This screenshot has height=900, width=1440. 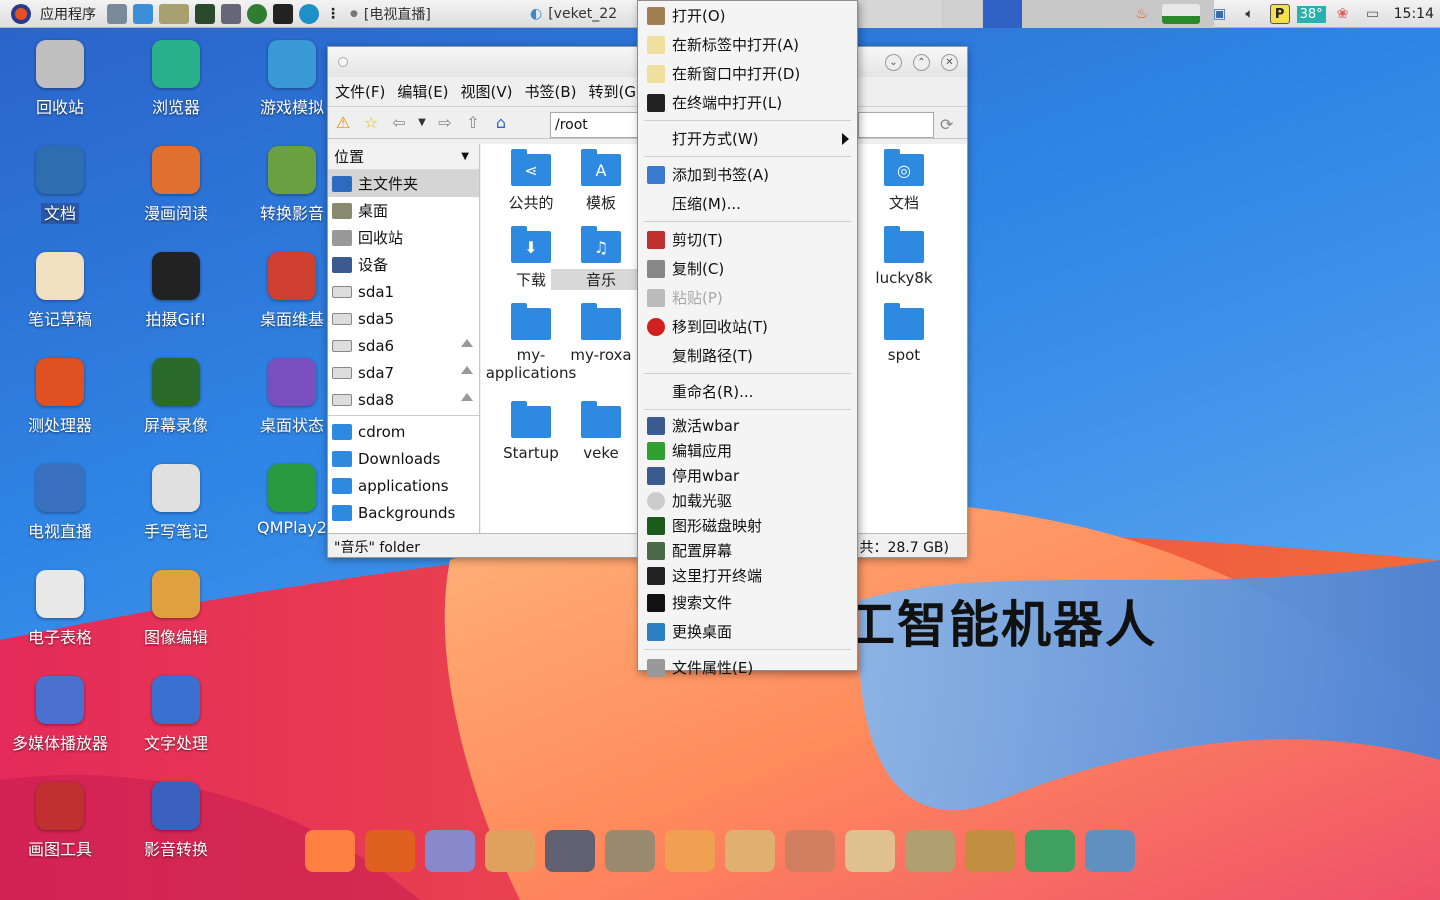 What do you see at coordinates (360, 91) in the screenshot?
I see `menu-item: 文件(F)` at bounding box center [360, 91].